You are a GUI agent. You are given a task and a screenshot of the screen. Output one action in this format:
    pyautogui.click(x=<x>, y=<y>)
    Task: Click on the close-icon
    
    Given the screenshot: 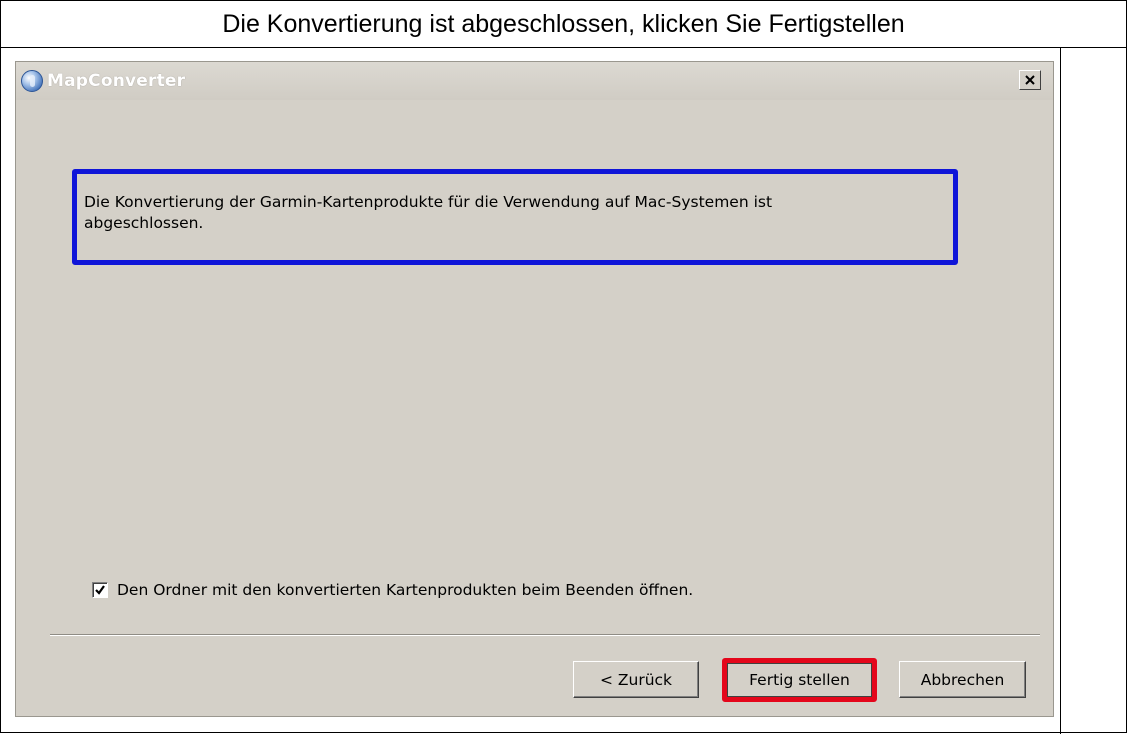 What is the action you would take?
    pyautogui.click(x=1030, y=80)
    